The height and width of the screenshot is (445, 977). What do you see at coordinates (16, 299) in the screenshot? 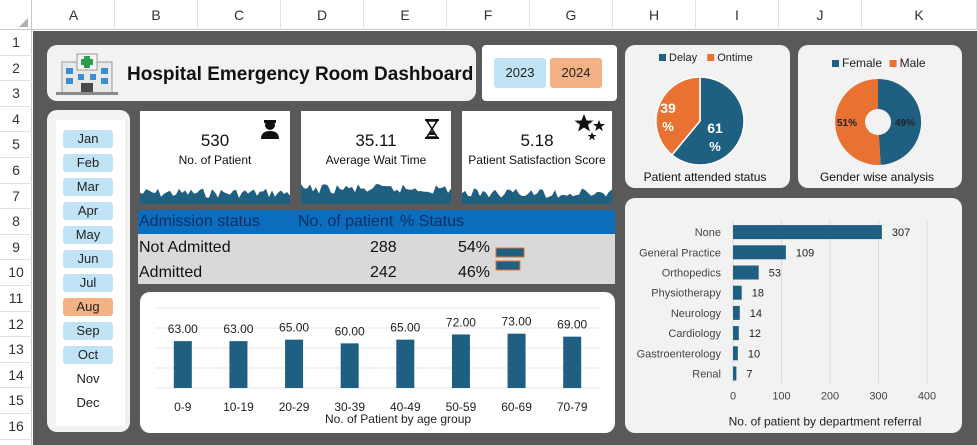
I see `row-header: 11` at bounding box center [16, 299].